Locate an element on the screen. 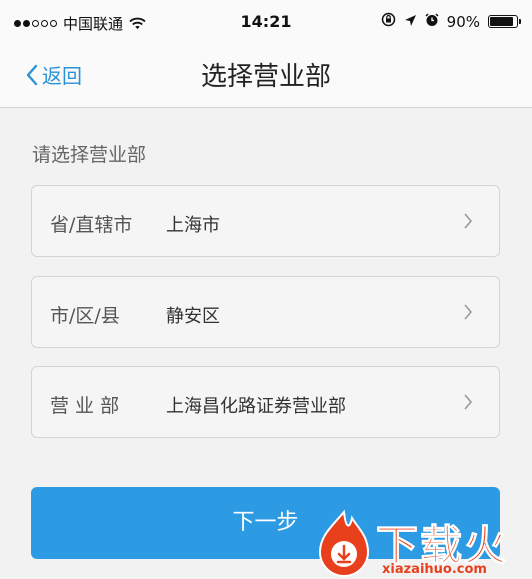 Image resolution: width=532 pixels, height=579 pixels. section-label: 请选择营业部 is located at coordinates (89, 155).